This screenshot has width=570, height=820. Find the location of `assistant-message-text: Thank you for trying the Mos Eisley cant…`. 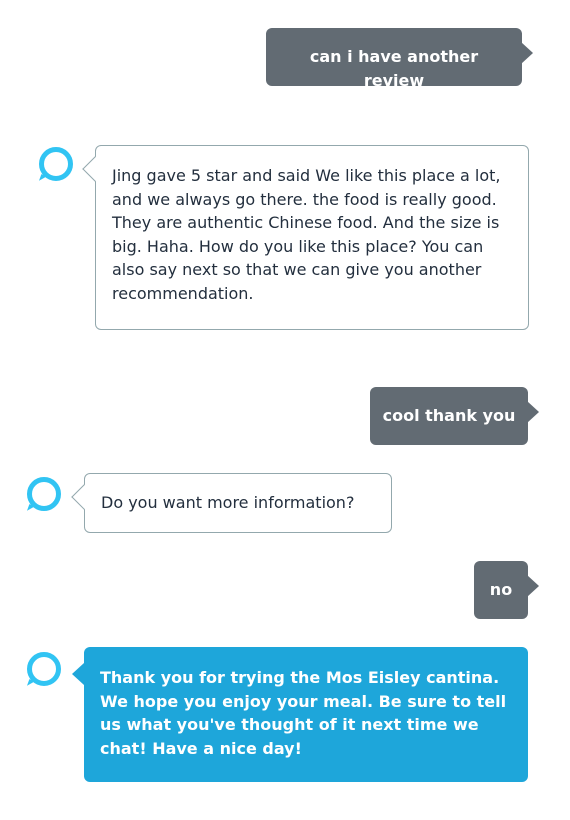

assistant-message-text: Thank you for trying the Mos Eisley cant… is located at coordinates (303, 713).